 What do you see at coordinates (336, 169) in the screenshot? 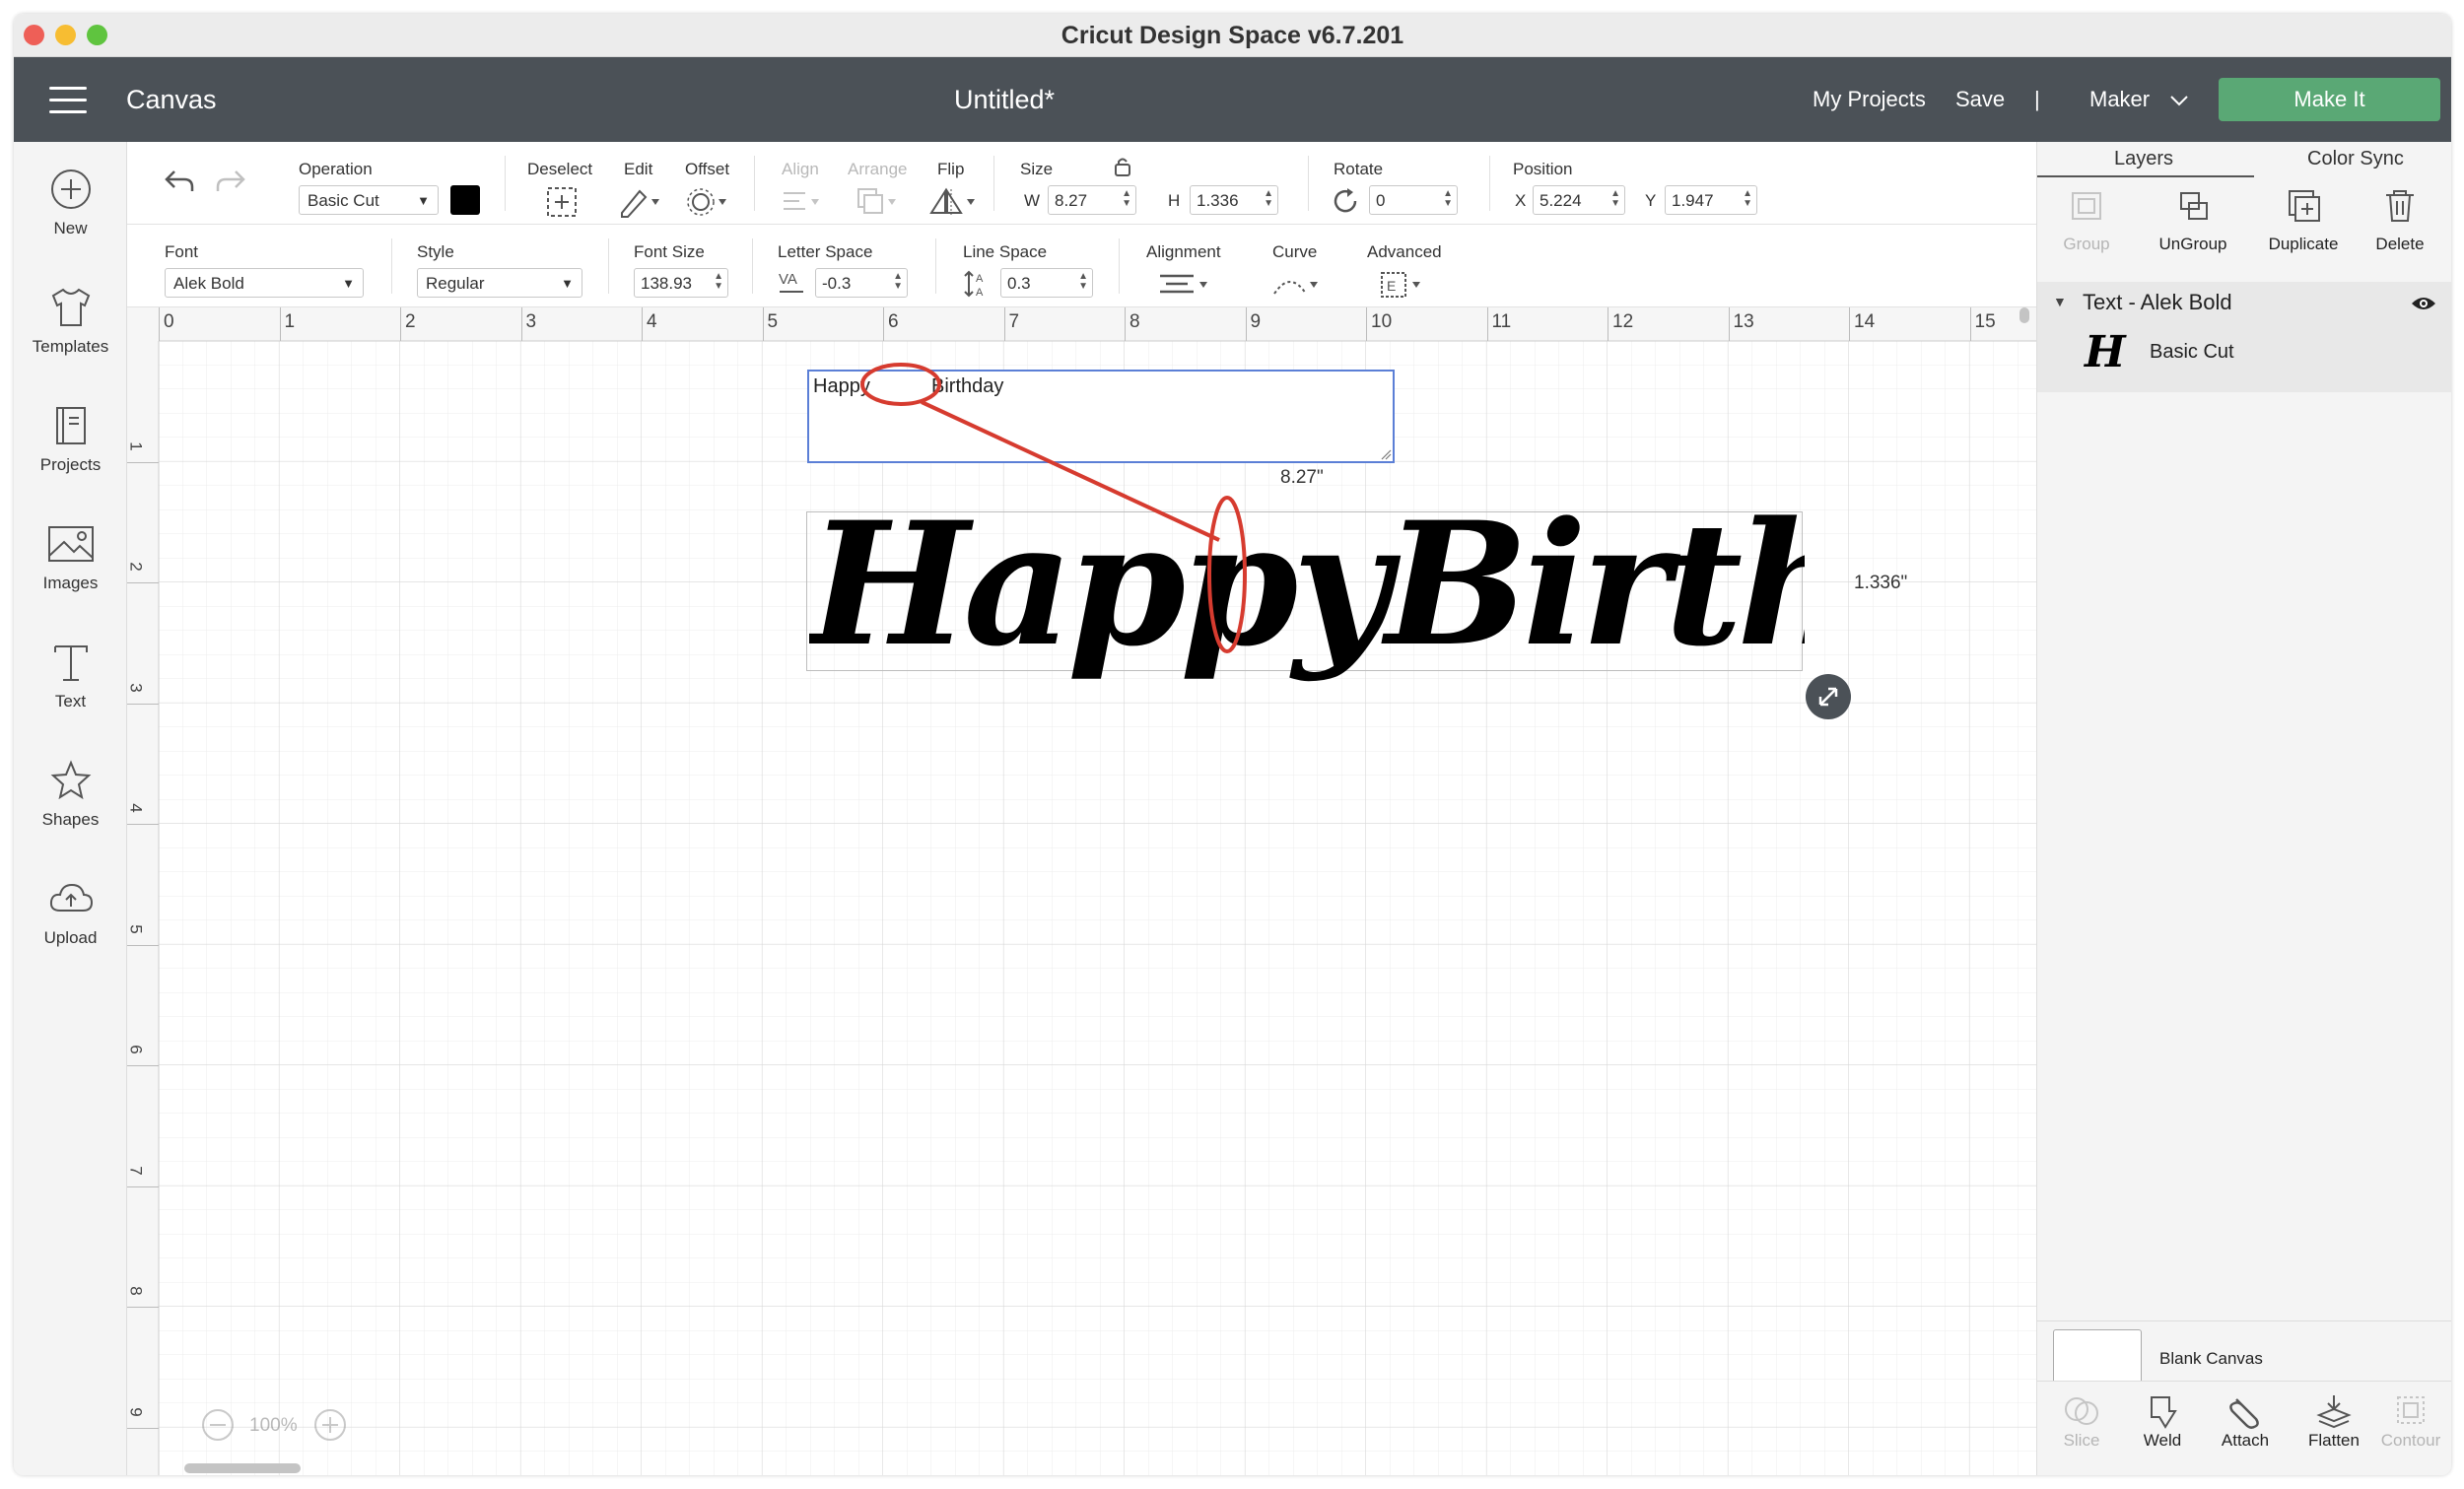
I see `operation-label: Operation` at bounding box center [336, 169].